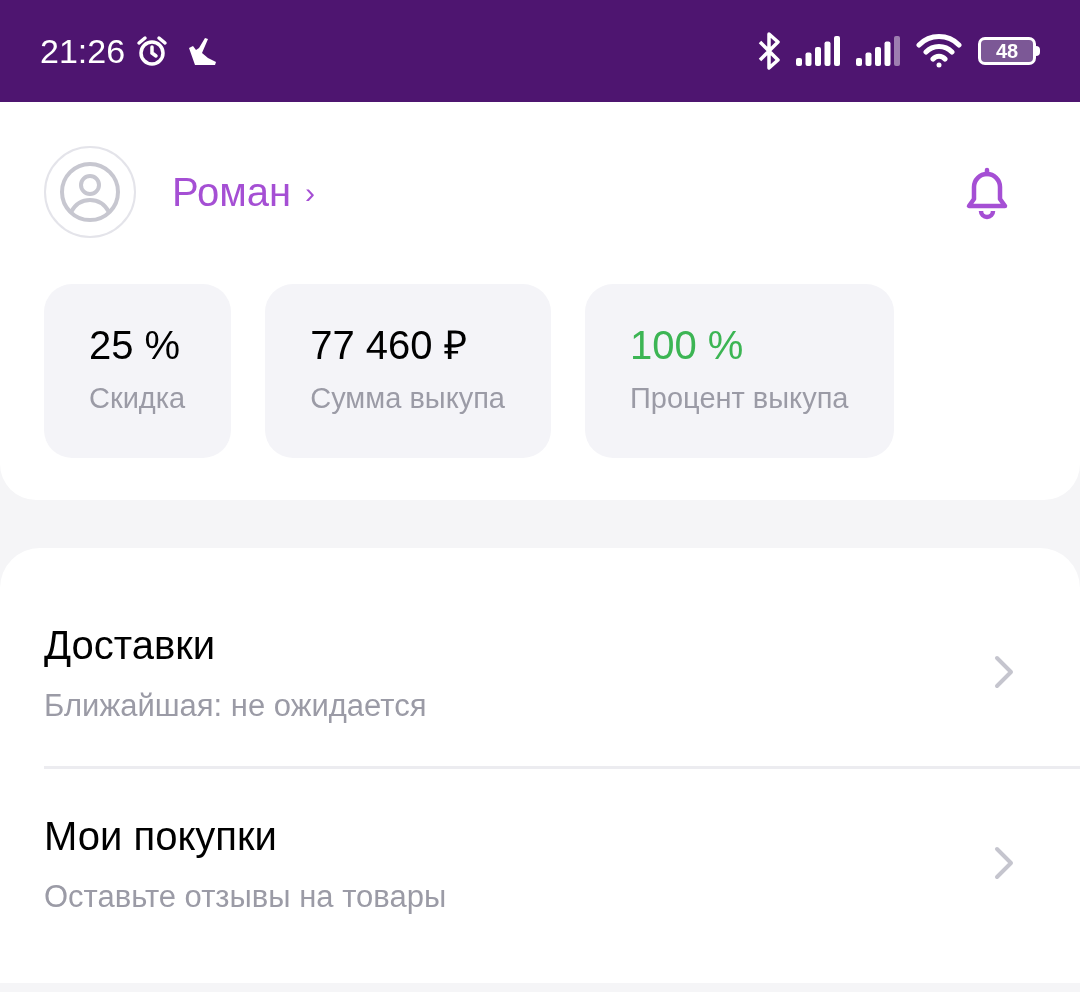 The height and width of the screenshot is (992, 1080). I want to click on stat-label: Сумма выкупа, so click(407, 399).